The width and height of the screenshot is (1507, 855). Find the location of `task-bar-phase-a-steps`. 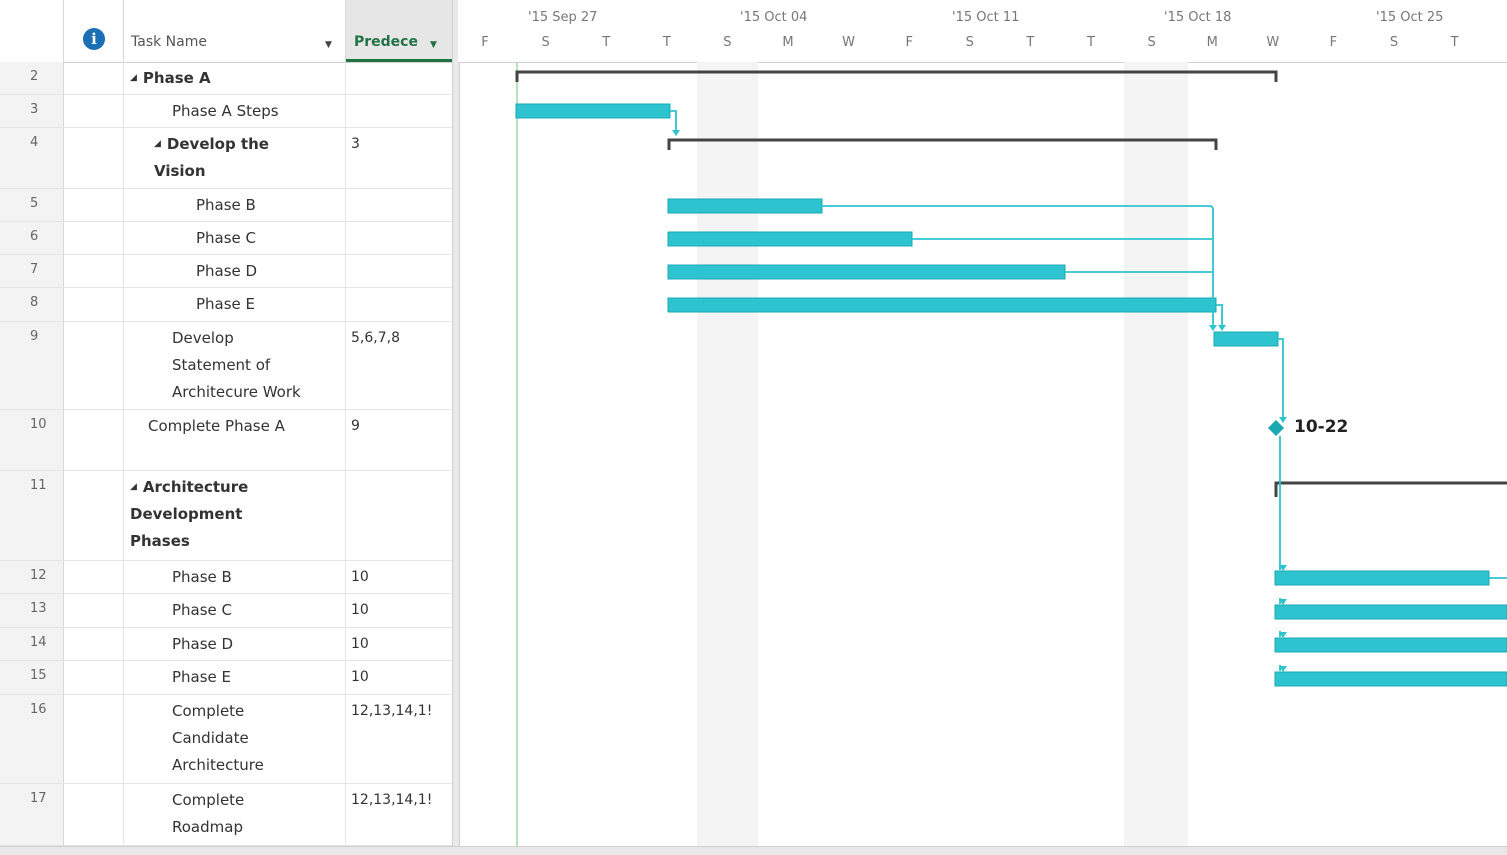

task-bar-phase-a-steps is located at coordinates (593, 111).